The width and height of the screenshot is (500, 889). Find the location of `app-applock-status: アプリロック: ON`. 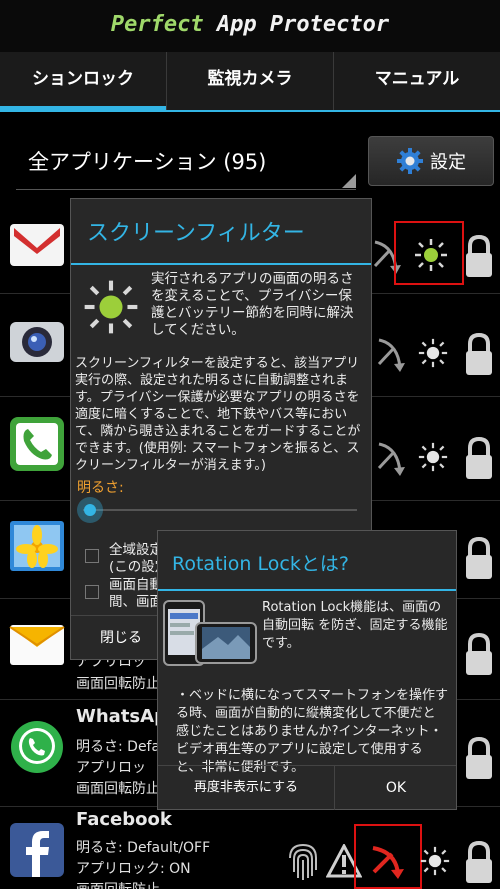

app-applock-status: アプリロック: ON is located at coordinates (133, 869).